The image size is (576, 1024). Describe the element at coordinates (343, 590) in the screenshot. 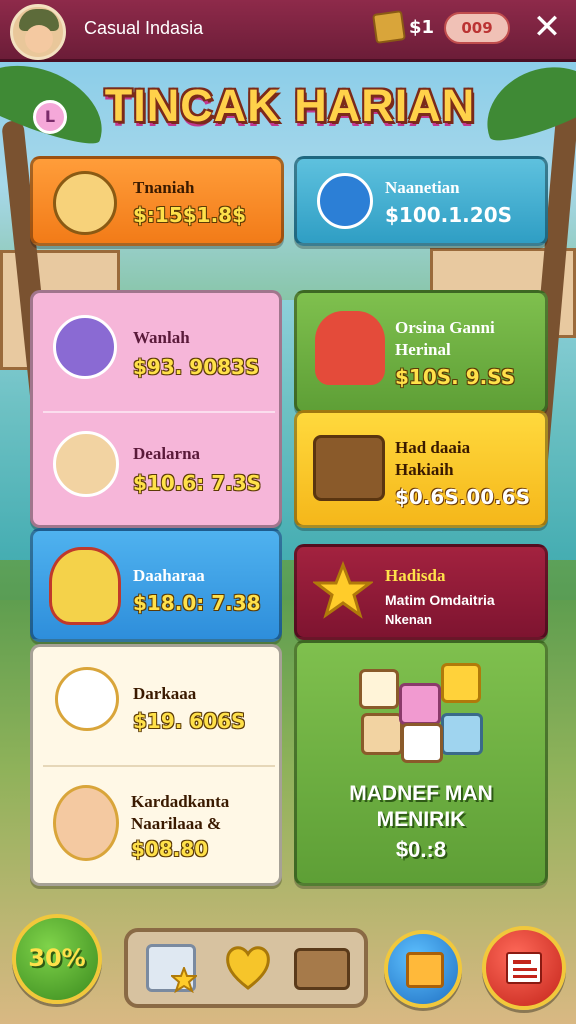

I see `star-icon` at that location.